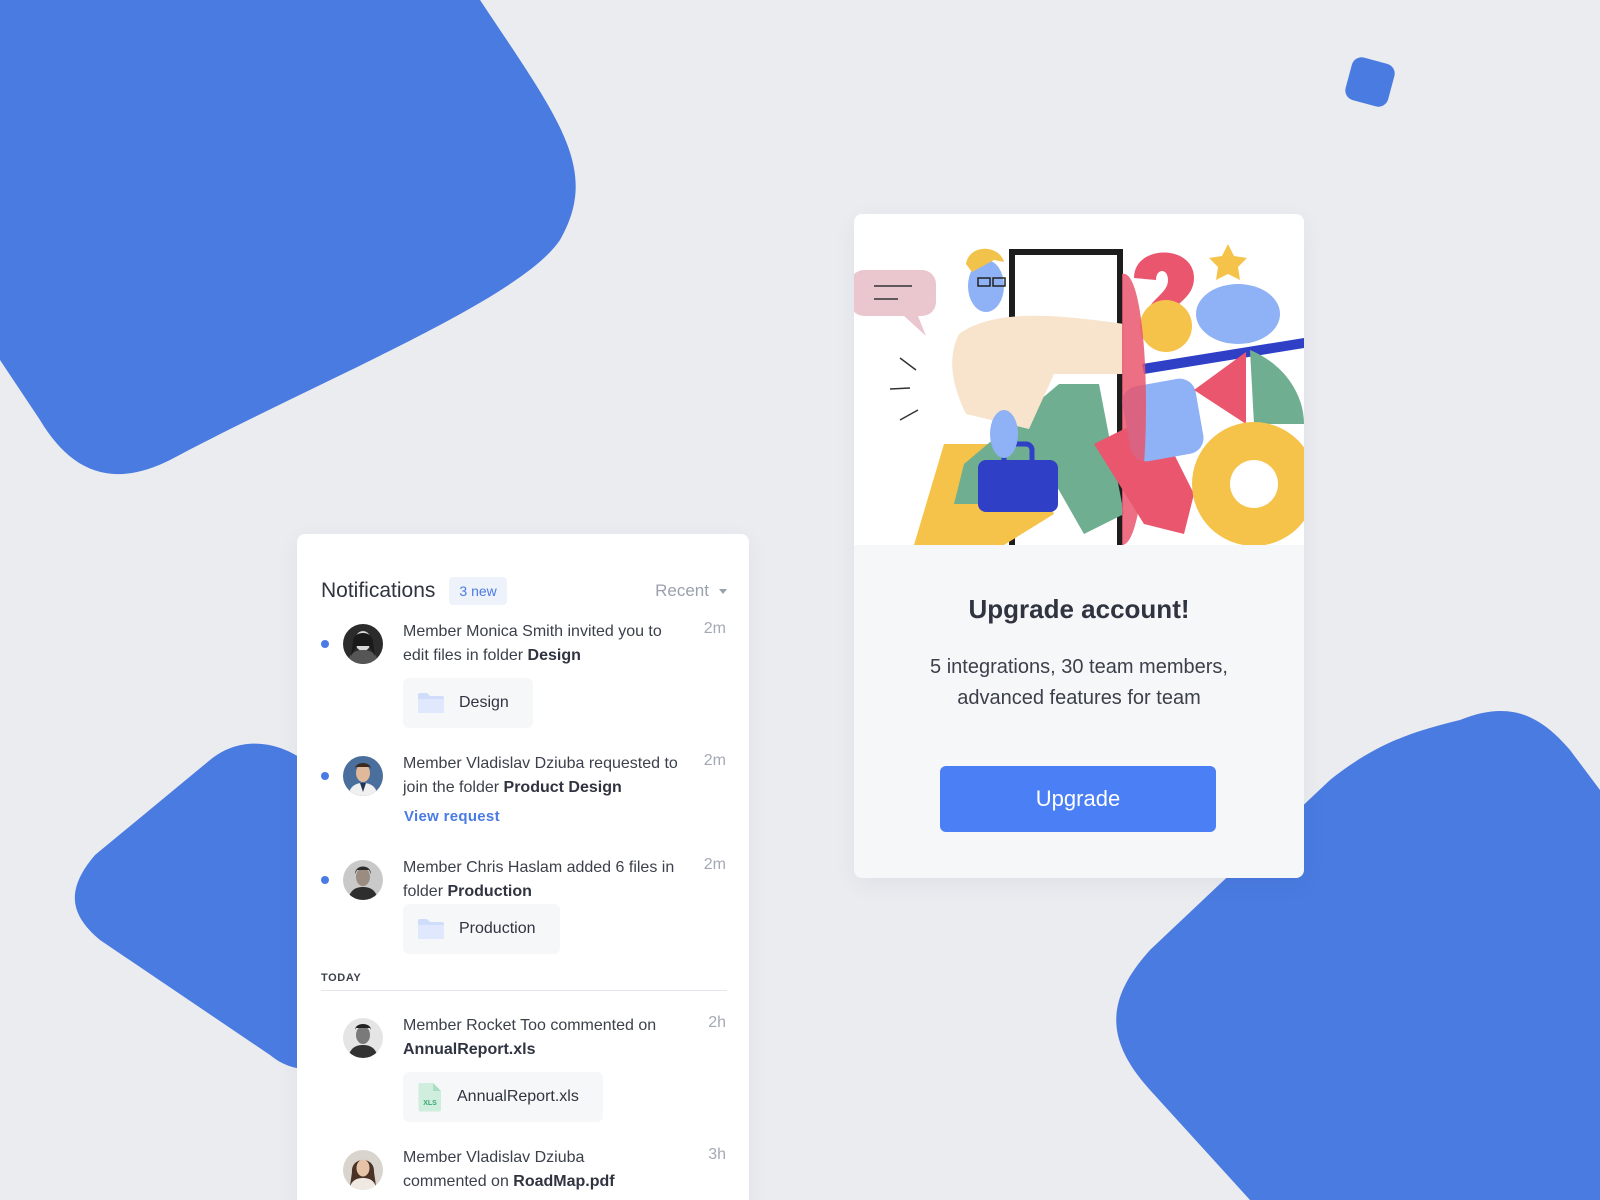 The height and width of the screenshot is (1200, 1600). I want to click on caret-down-icon, so click(723, 591).